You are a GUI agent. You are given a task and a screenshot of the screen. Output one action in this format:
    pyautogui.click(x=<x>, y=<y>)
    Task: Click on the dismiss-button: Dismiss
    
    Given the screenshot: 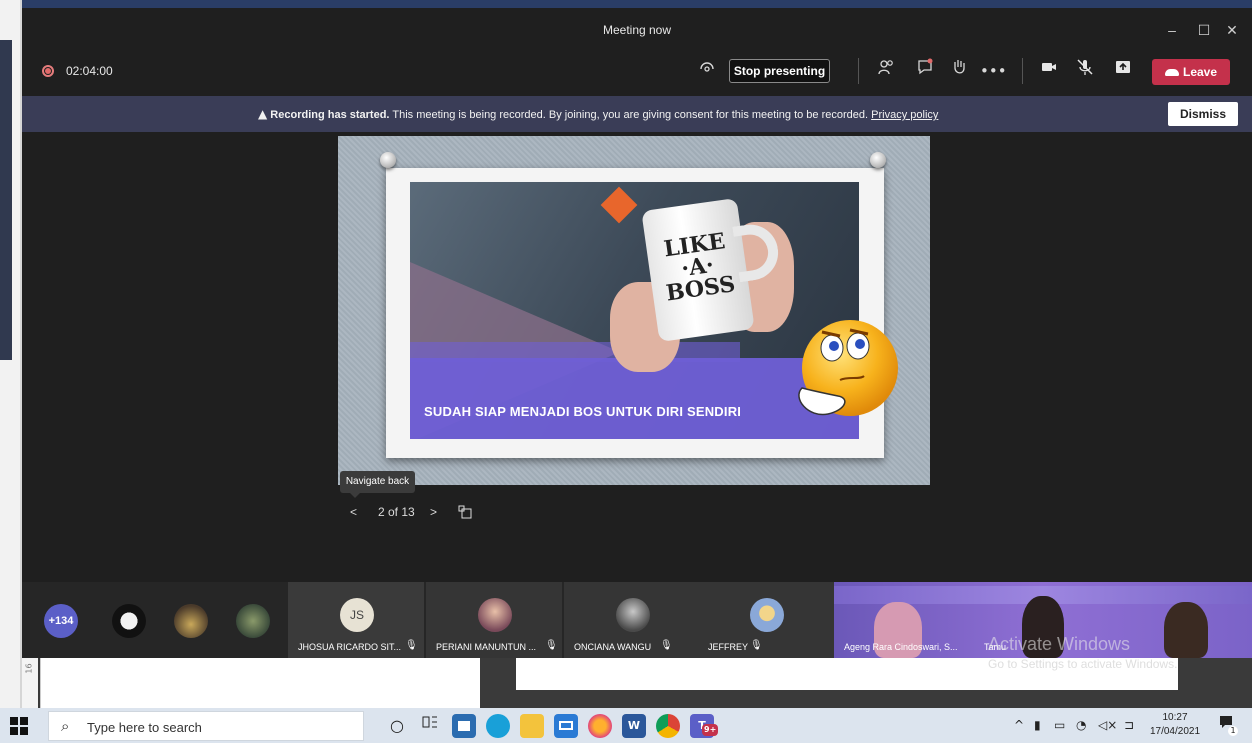 What is the action you would take?
    pyautogui.click(x=1203, y=114)
    